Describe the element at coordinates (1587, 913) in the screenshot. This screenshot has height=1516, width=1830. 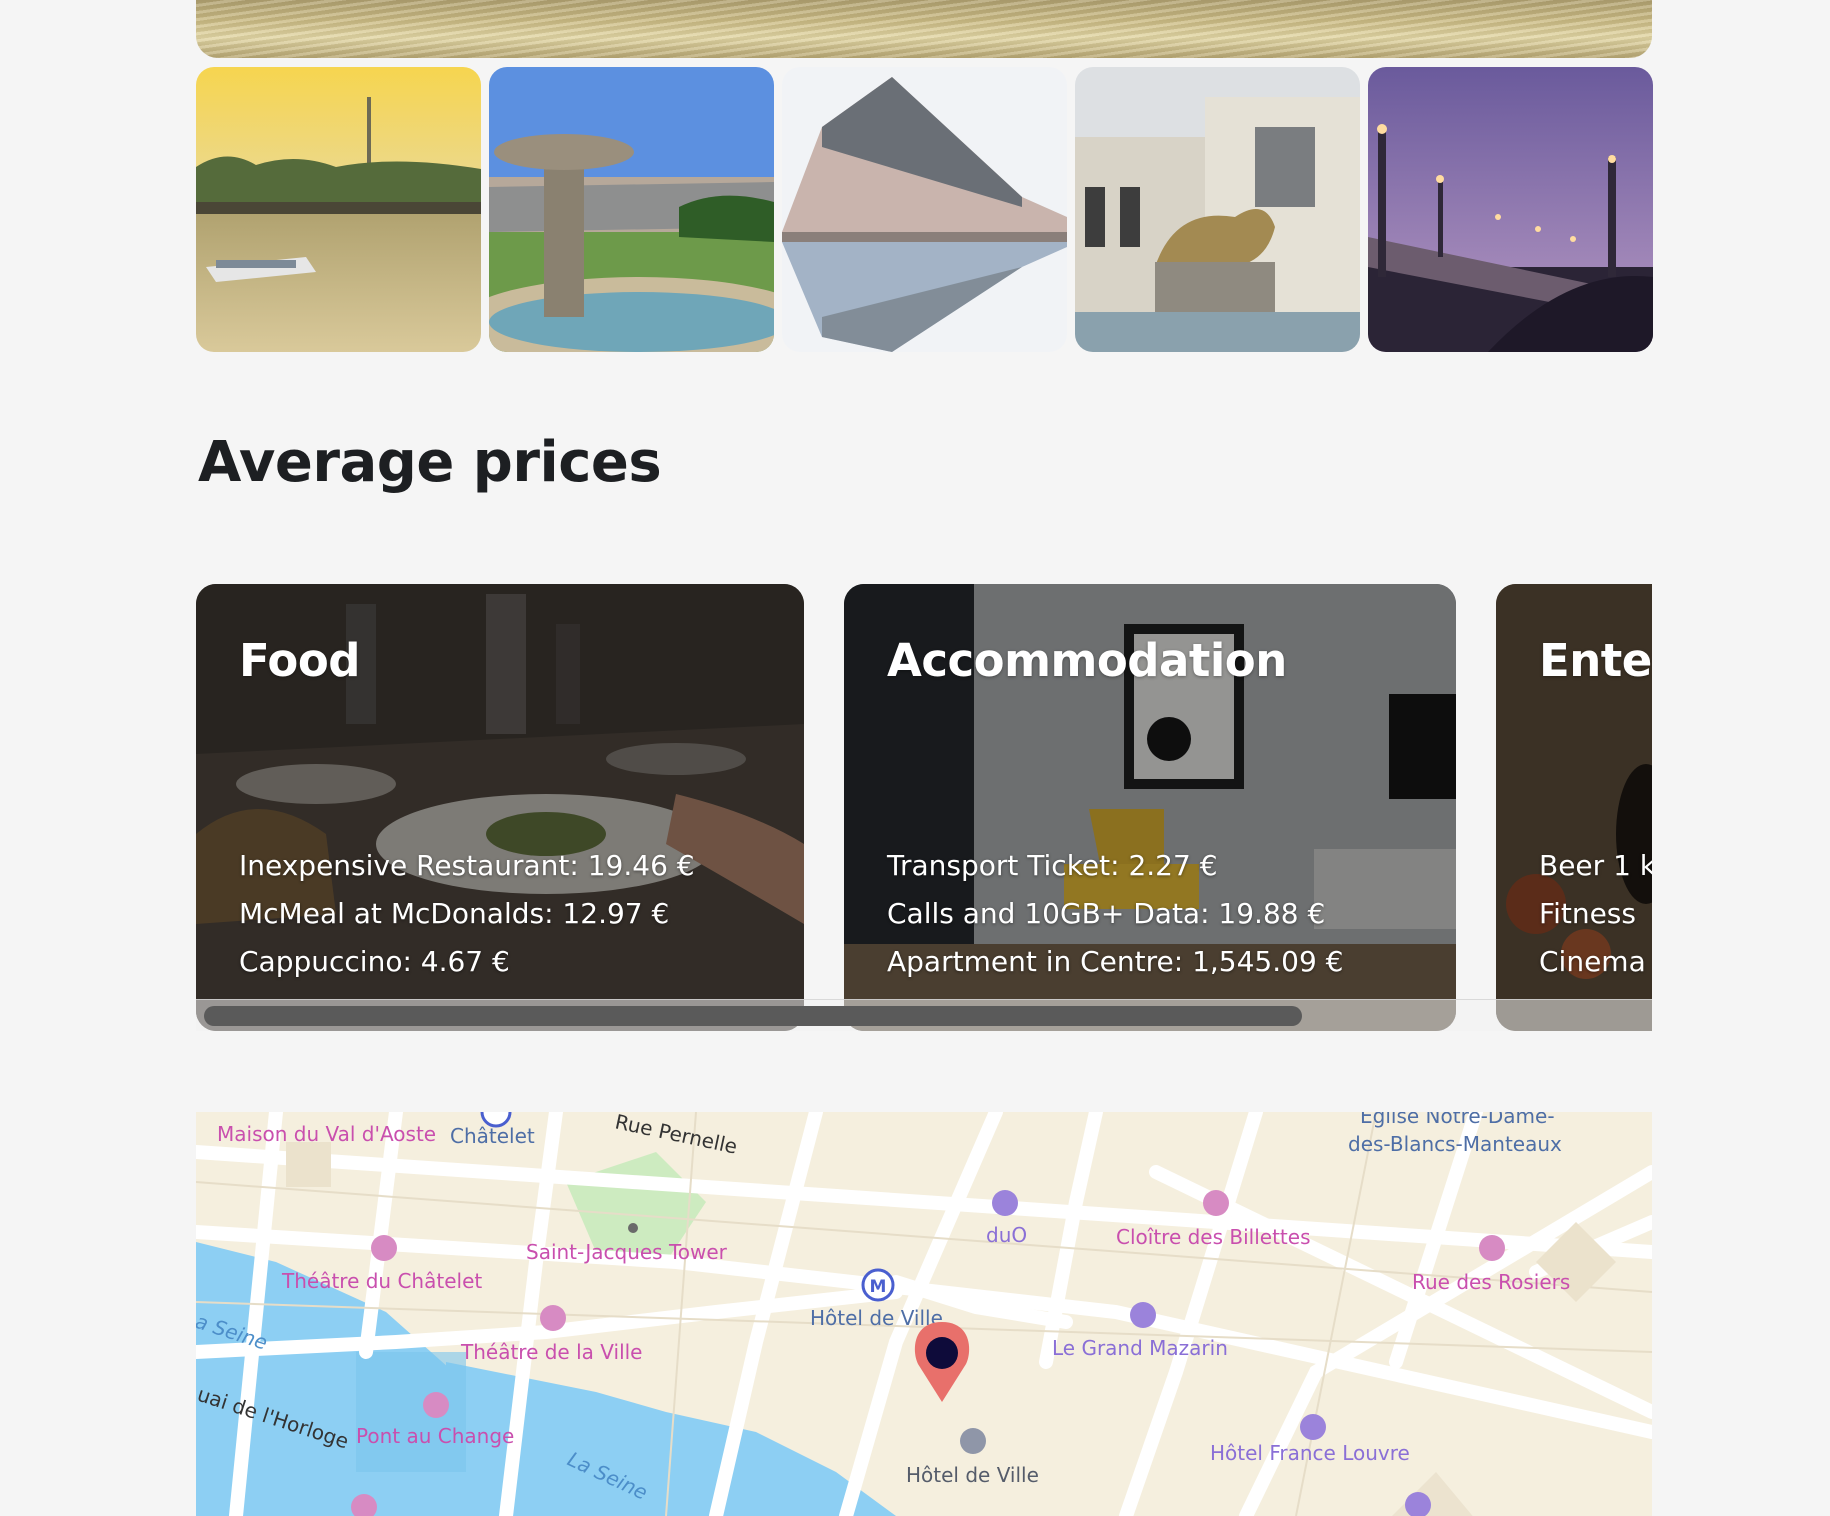
I see `price-item: Fitness` at that location.